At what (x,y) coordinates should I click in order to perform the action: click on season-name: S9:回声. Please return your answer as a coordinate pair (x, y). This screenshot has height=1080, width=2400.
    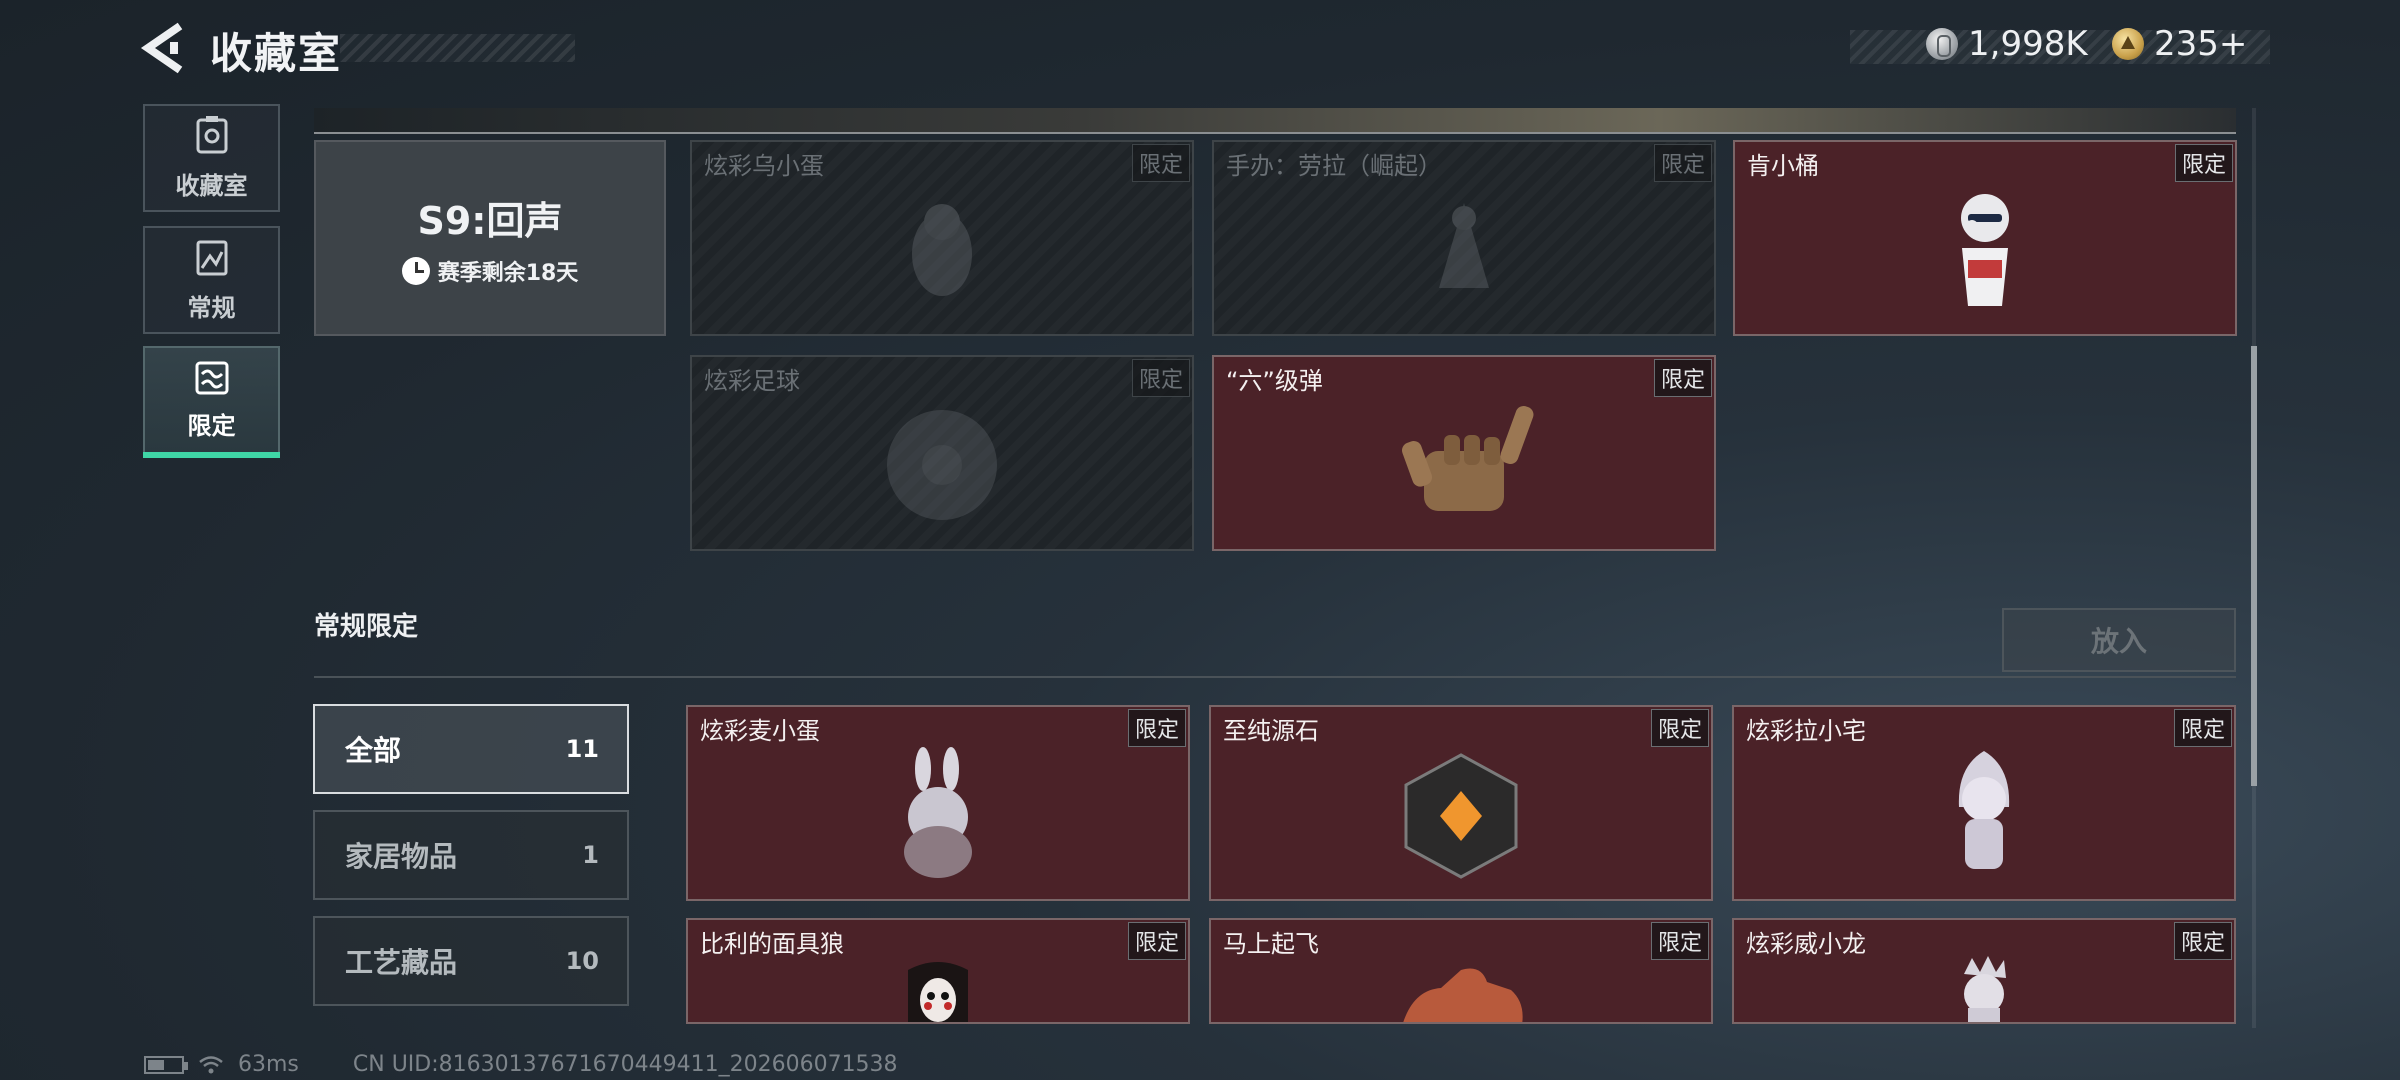
    Looking at the image, I should click on (490, 220).